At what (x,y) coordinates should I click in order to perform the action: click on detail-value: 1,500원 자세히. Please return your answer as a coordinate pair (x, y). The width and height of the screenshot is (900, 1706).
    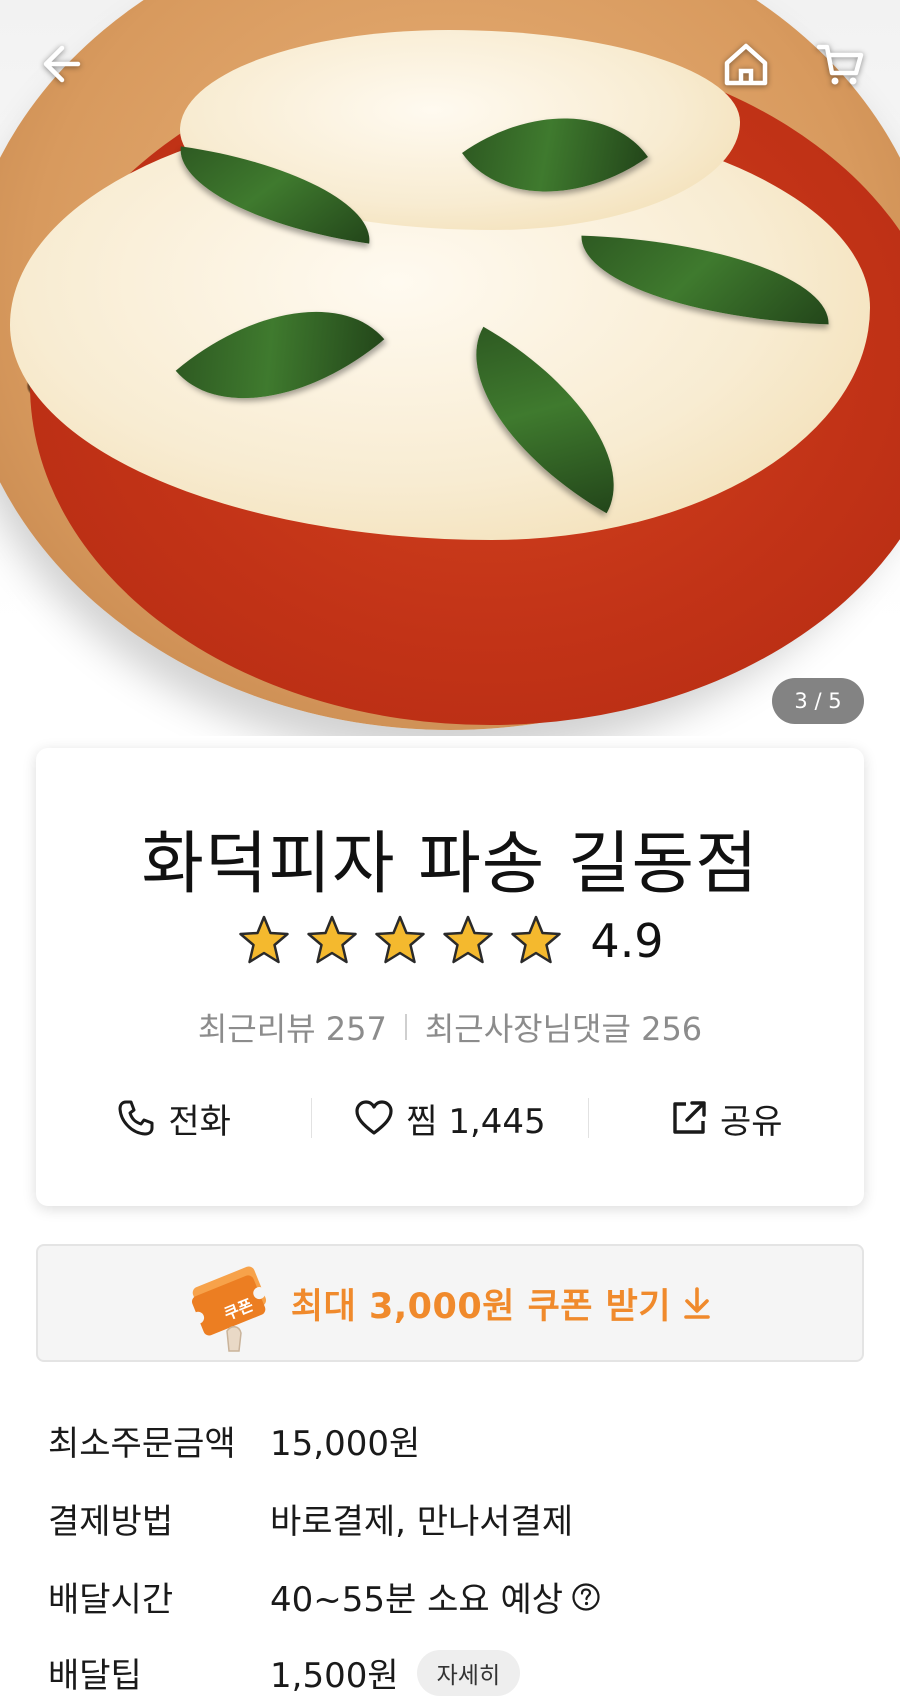
    Looking at the image, I should click on (395, 1672).